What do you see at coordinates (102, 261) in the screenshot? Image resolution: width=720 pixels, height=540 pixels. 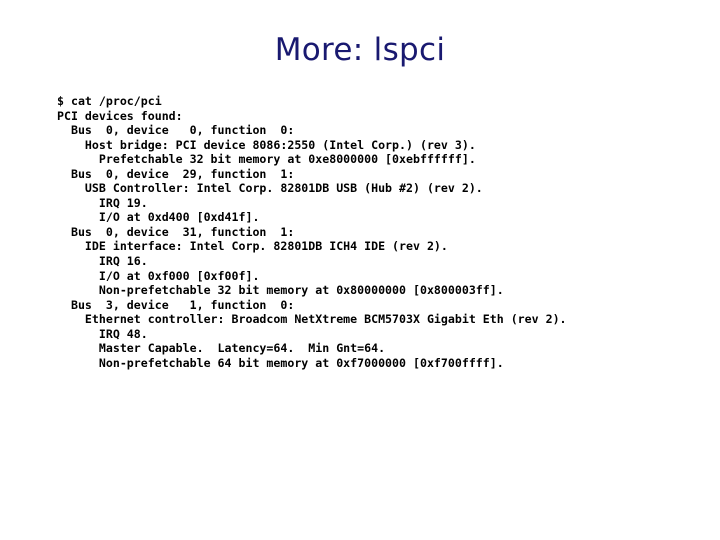 I see `console-output-line: IRQ 16.` at bounding box center [102, 261].